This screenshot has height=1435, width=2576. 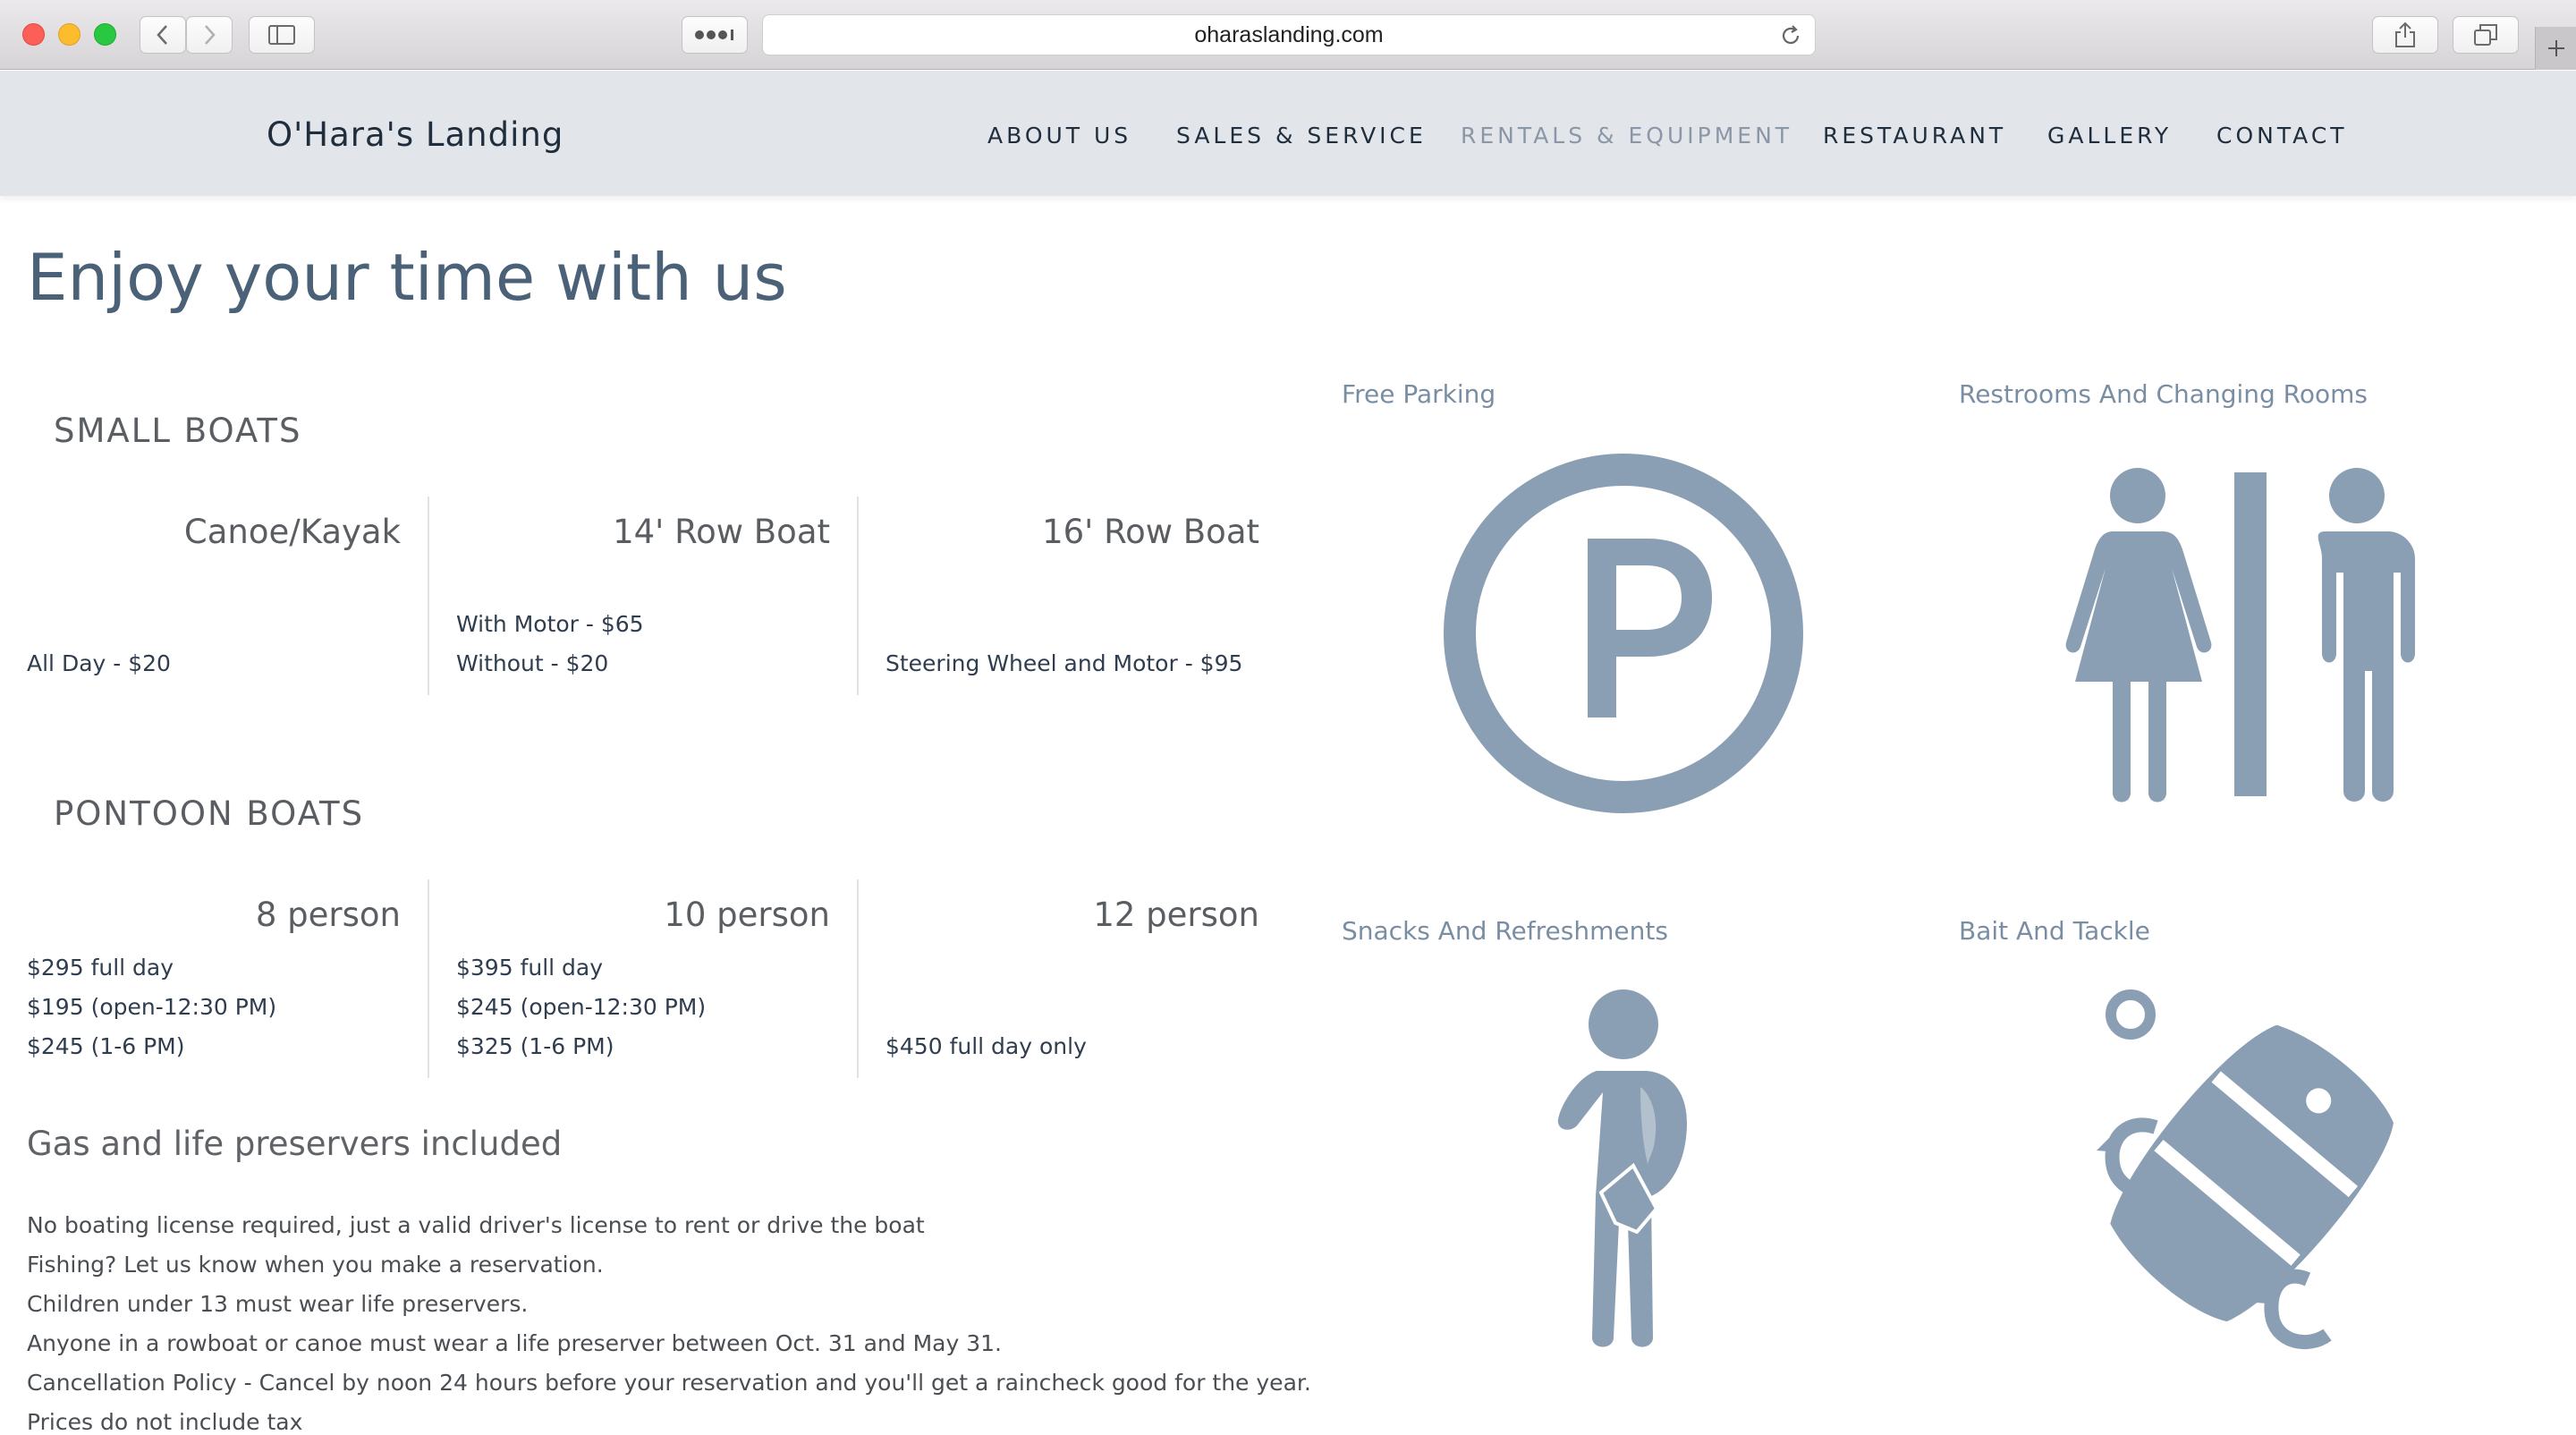 What do you see at coordinates (1150, 532) in the screenshot?
I see `boat-name: 16' Row Boat` at bounding box center [1150, 532].